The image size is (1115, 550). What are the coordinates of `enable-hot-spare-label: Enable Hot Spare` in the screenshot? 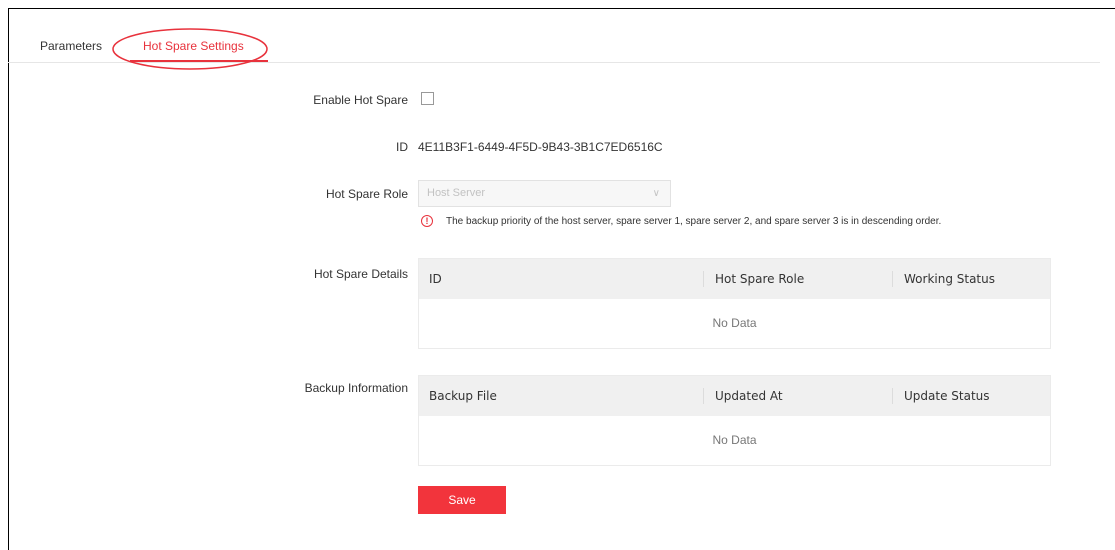 It's located at (360, 100).